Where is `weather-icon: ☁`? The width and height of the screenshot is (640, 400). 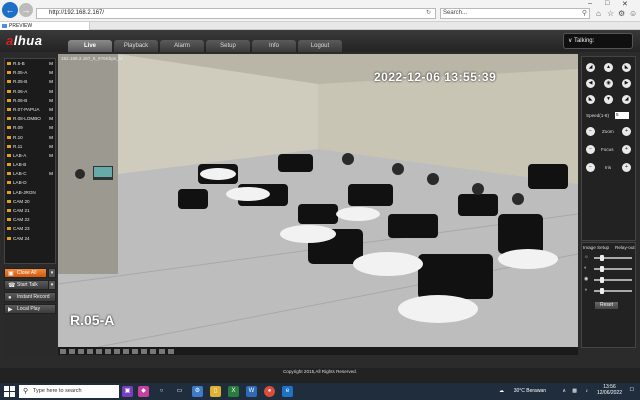
weather-icon: ☁ is located at coordinates (501, 391).